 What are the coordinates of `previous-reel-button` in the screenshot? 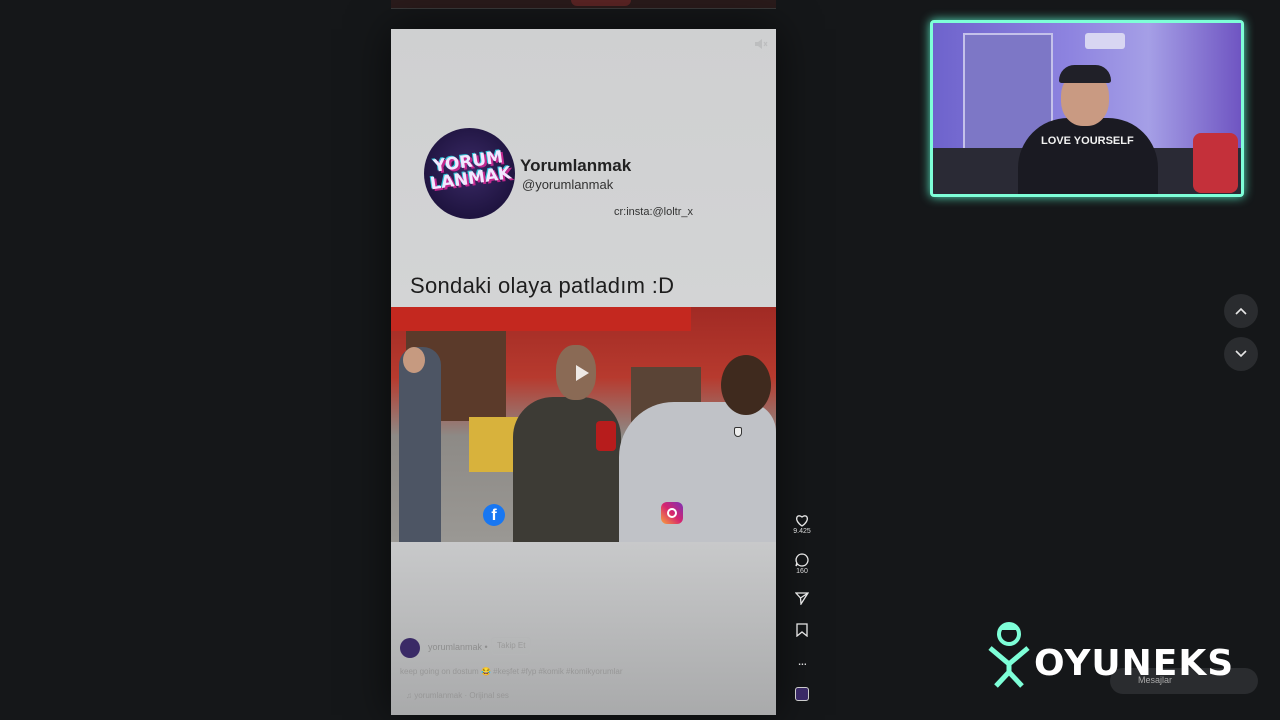 It's located at (1241, 311).